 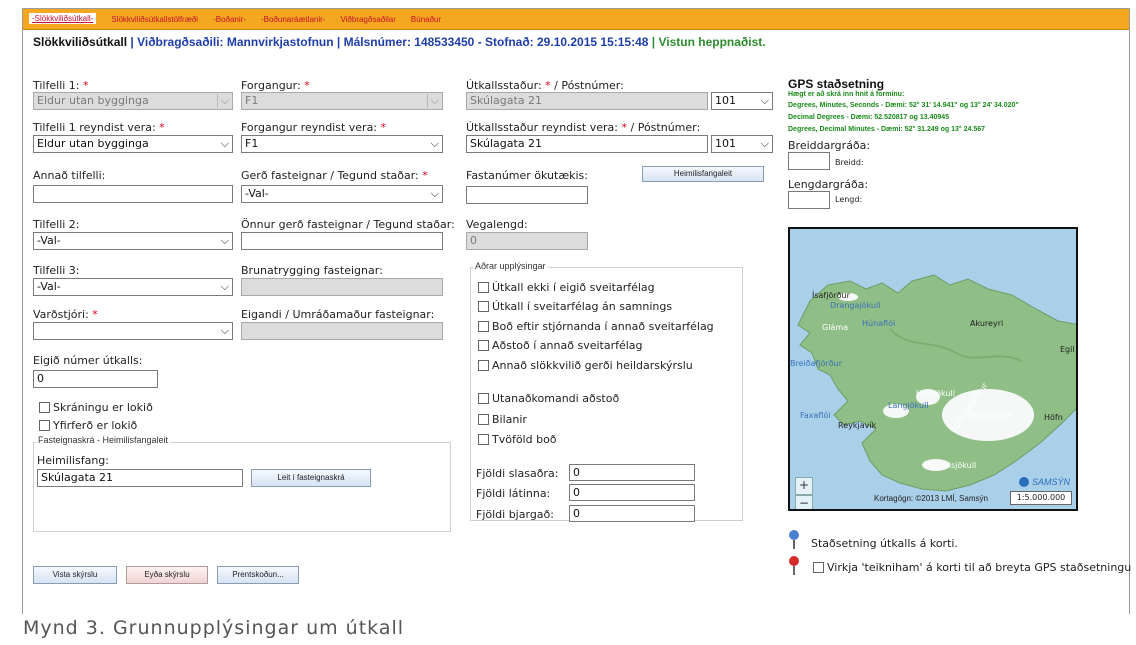 I want to click on map-label: Höfn, so click(x=1053, y=417).